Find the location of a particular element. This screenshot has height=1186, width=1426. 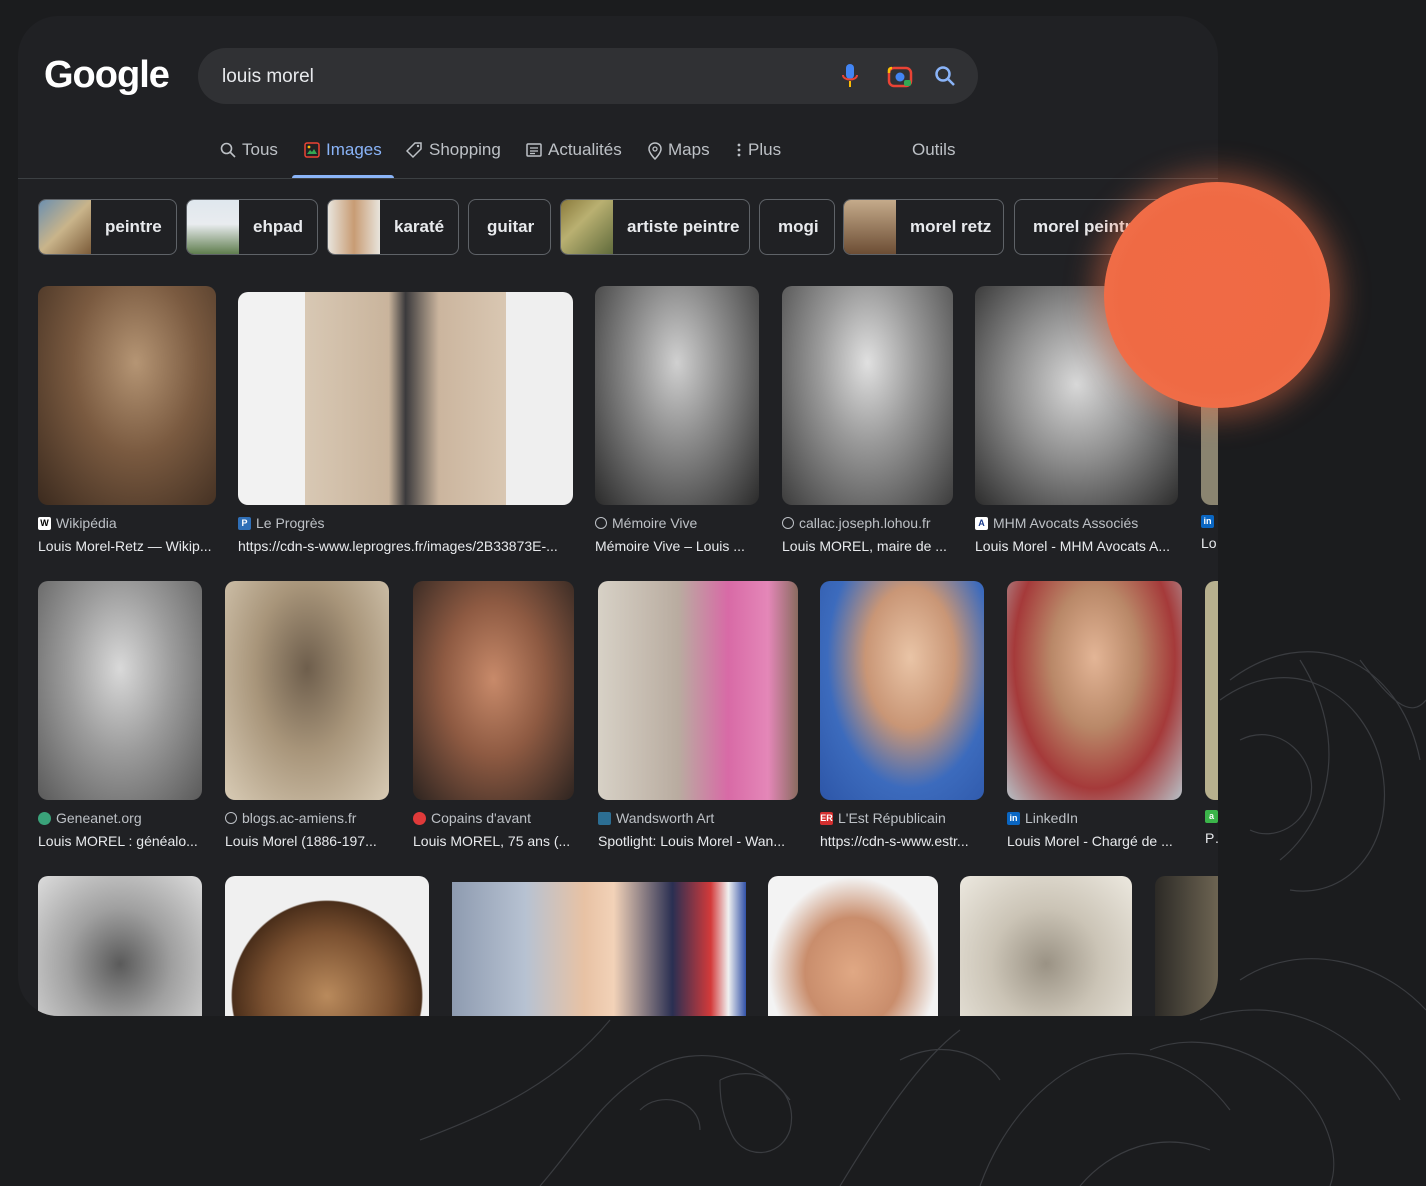

result-source: Wikipédia is located at coordinates (86, 523).